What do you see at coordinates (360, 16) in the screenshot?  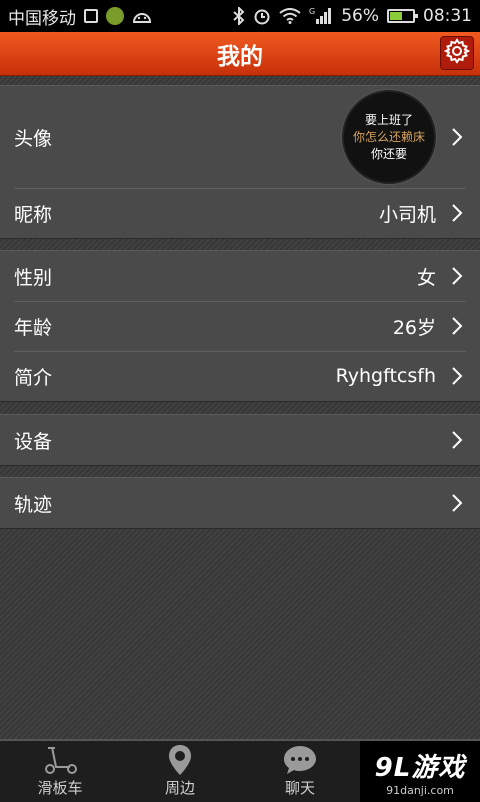 I see `battery-percent: 56%` at bounding box center [360, 16].